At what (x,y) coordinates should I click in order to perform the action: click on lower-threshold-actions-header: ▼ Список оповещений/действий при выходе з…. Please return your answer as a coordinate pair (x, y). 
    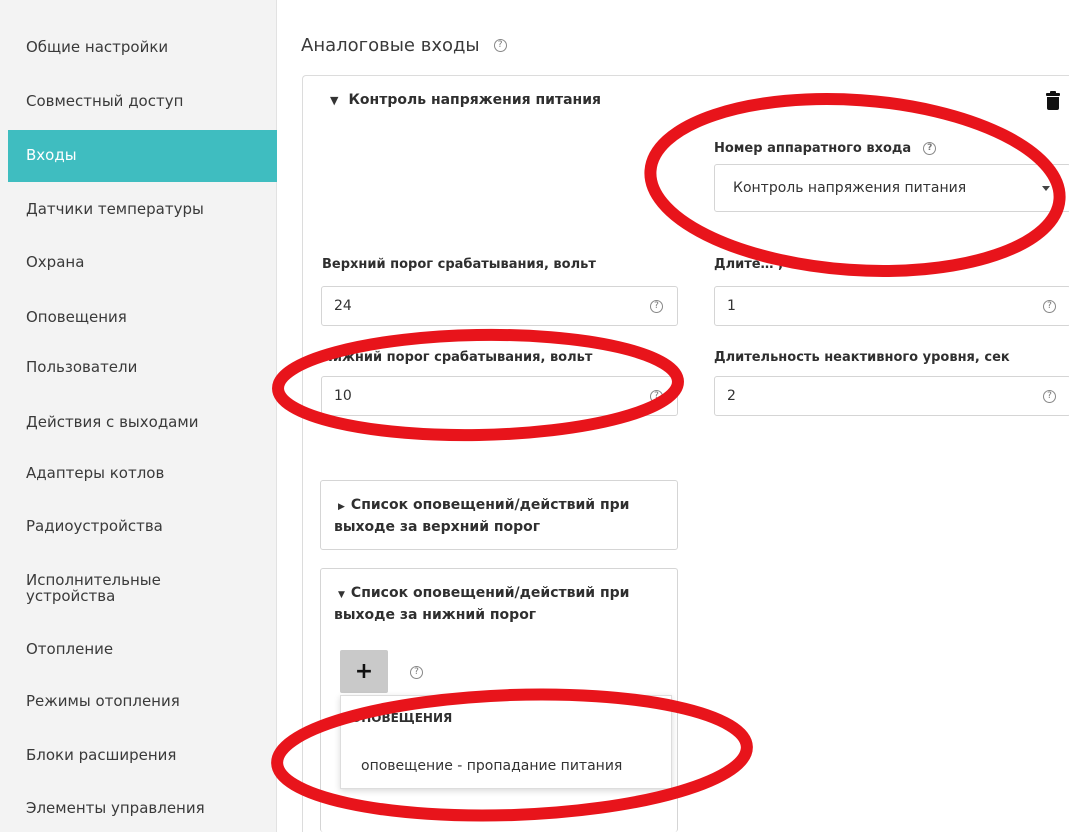
    Looking at the image, I should click on (499, 604).